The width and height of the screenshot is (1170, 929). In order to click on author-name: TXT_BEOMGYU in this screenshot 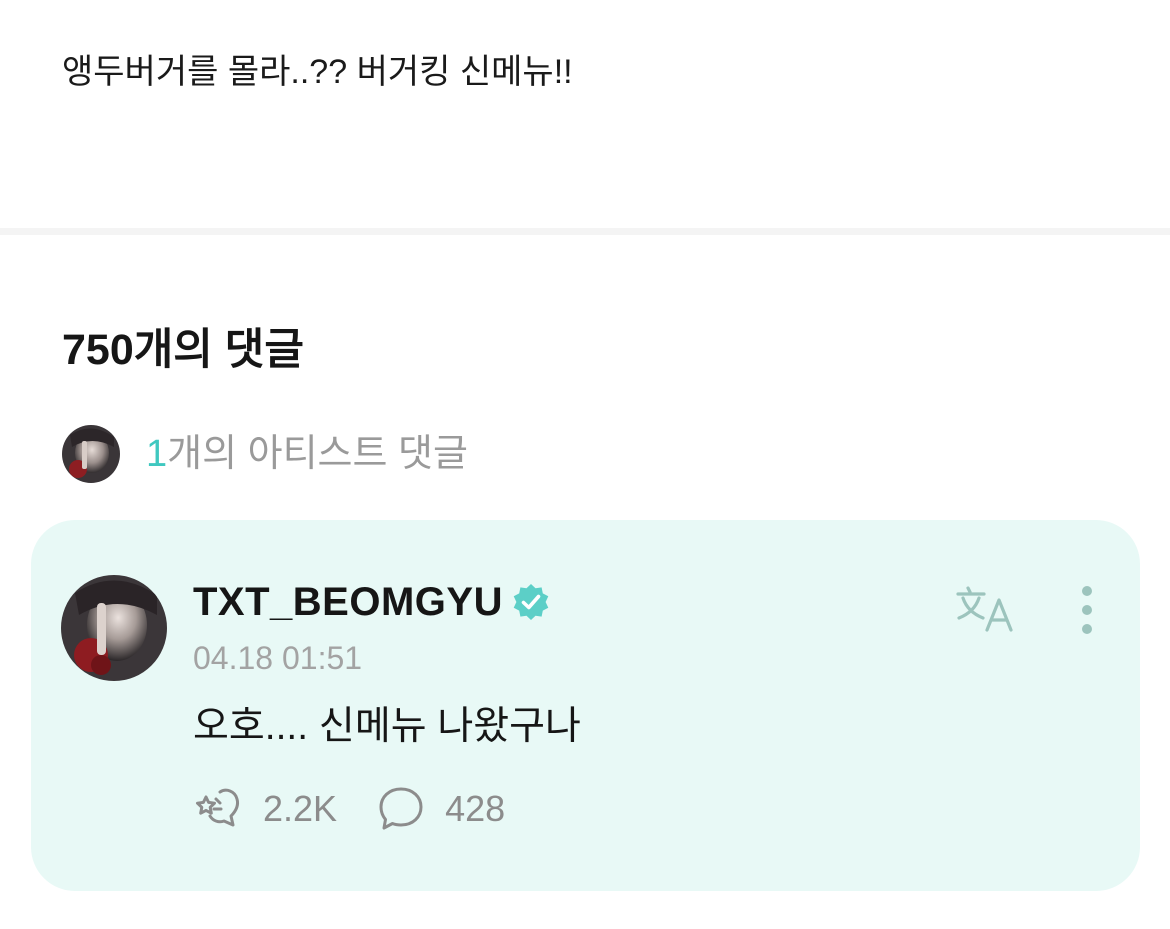, I will do `click(348, 602)`.